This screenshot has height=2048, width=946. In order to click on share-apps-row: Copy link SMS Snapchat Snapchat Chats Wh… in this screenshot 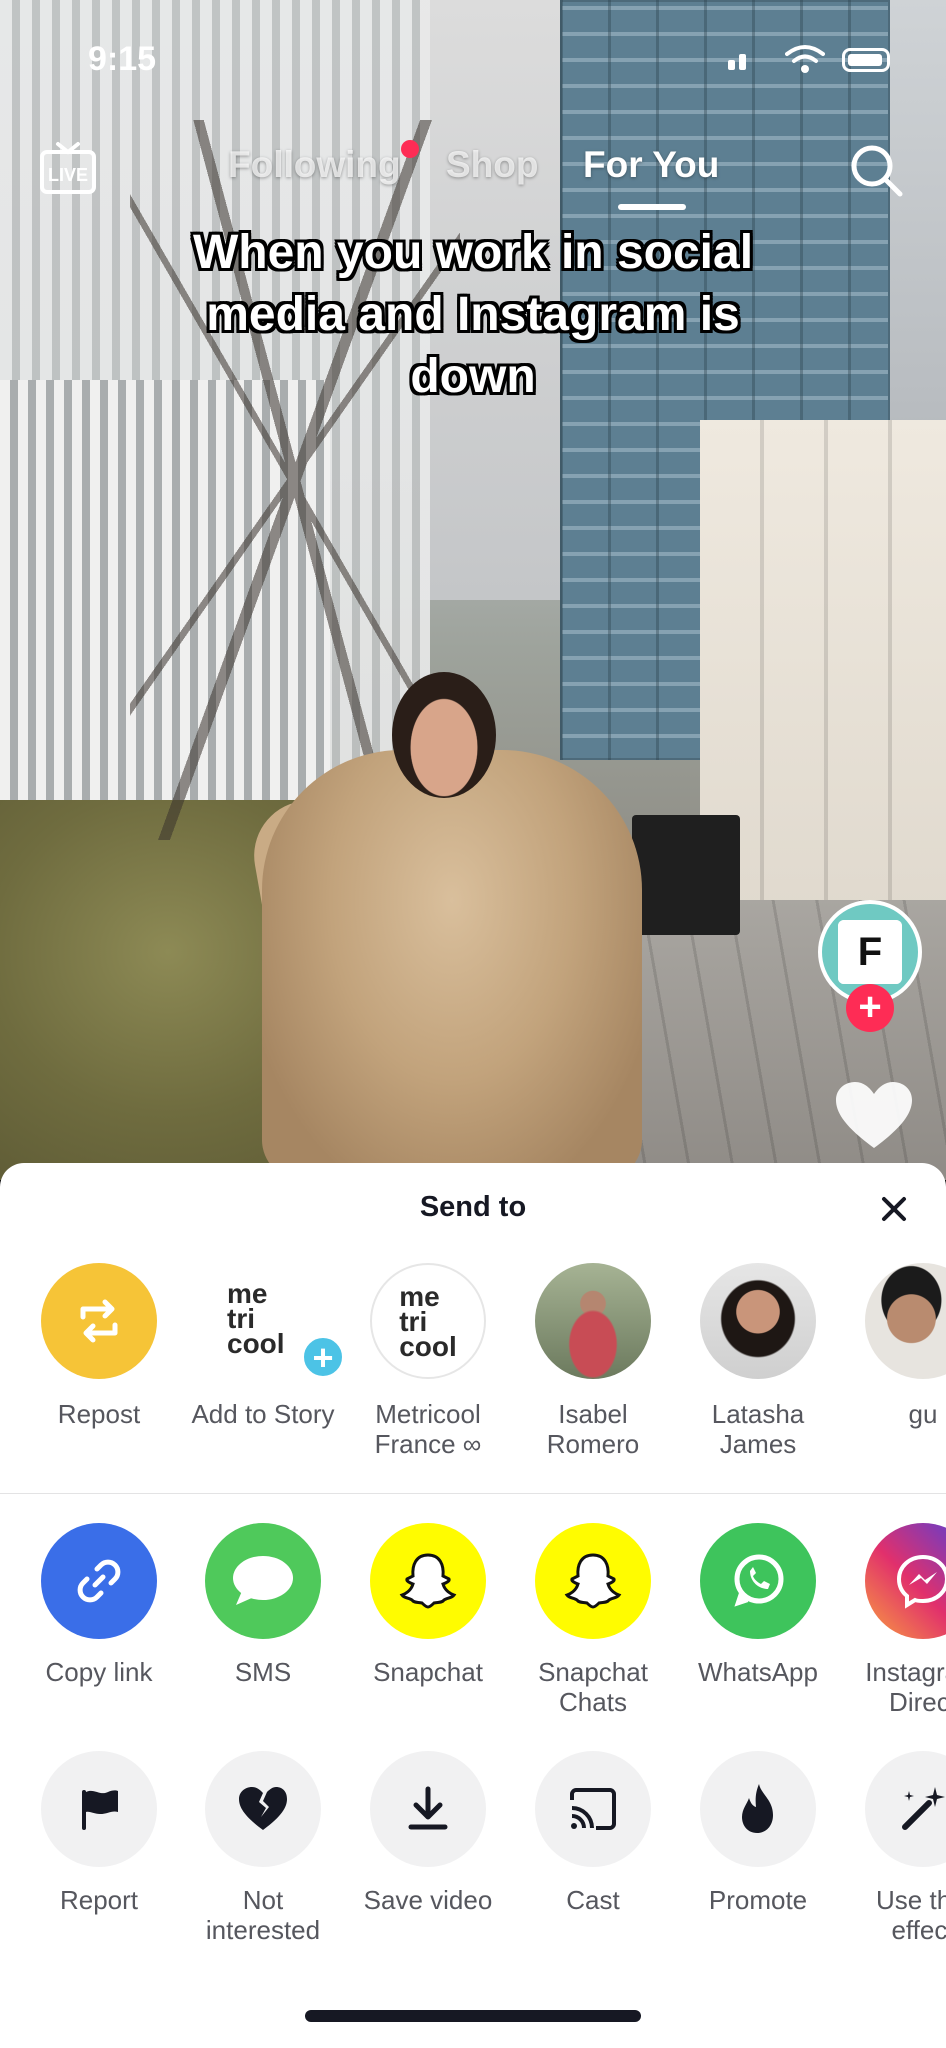, I will do `click(473, 1633)`.